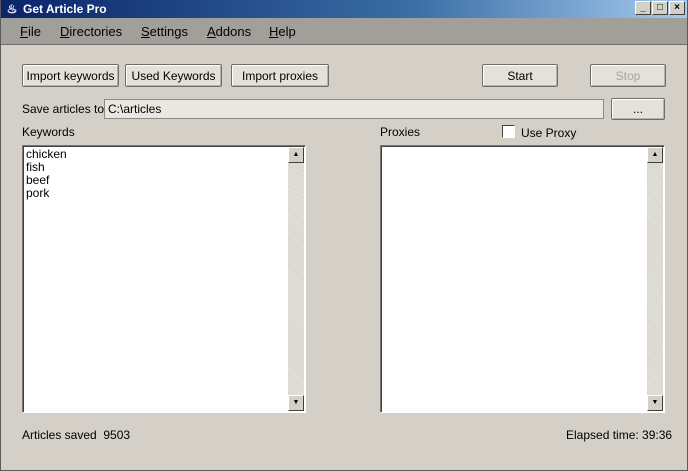 Image resolution: width=688 pixels, height=471 pixels. I want to click on menu-settings: Settings, so click(164, 31).